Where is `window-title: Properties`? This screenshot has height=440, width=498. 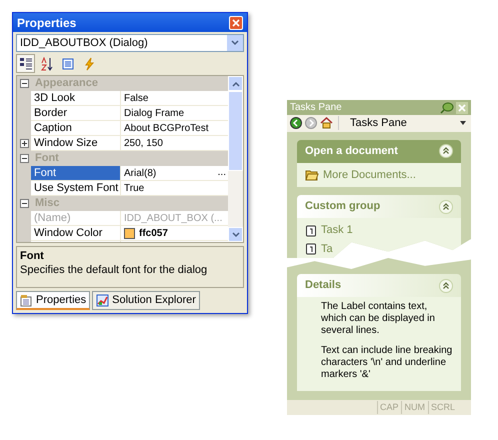 window-title: Properties is located at coordinates (46, 23).